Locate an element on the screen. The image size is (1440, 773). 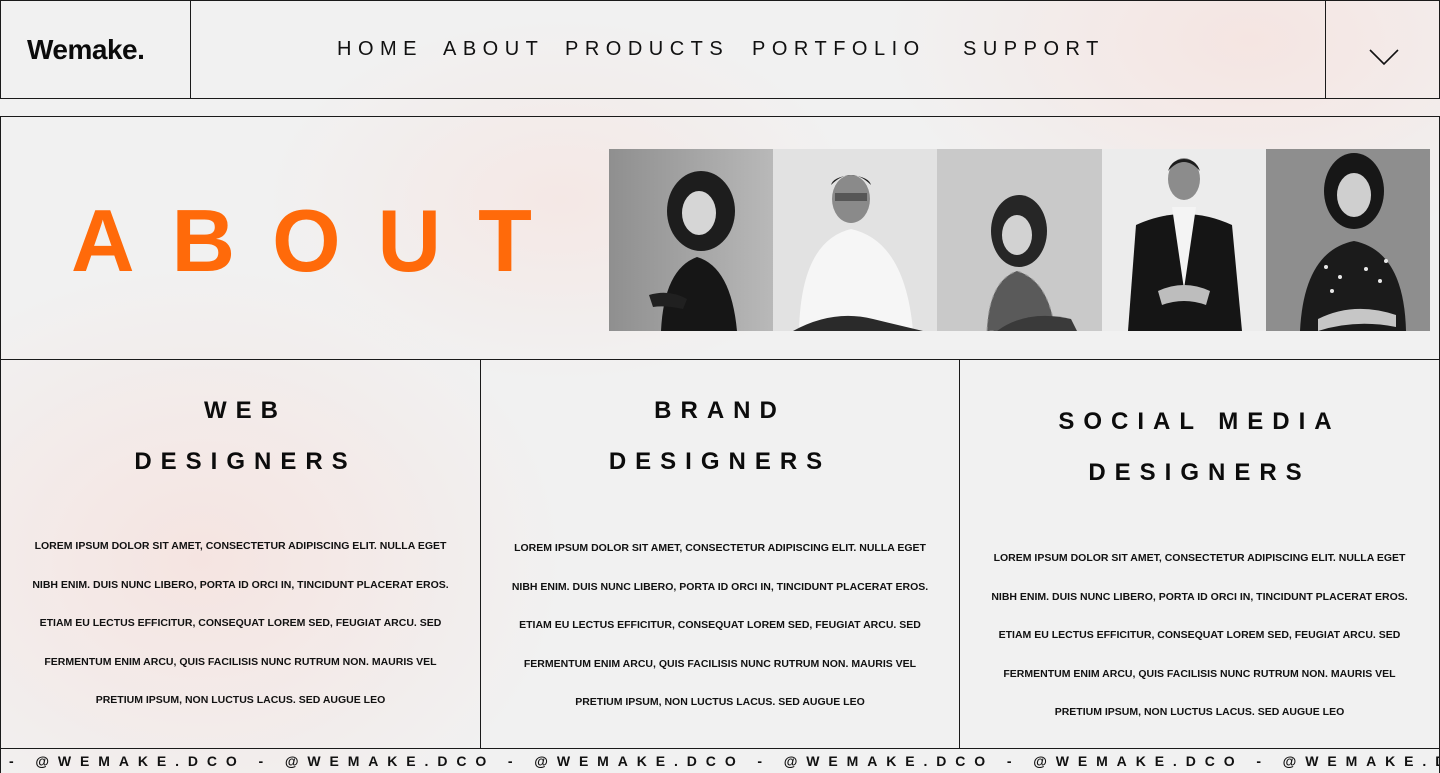
team-photo-strip is located at coordinates (1019, 240).